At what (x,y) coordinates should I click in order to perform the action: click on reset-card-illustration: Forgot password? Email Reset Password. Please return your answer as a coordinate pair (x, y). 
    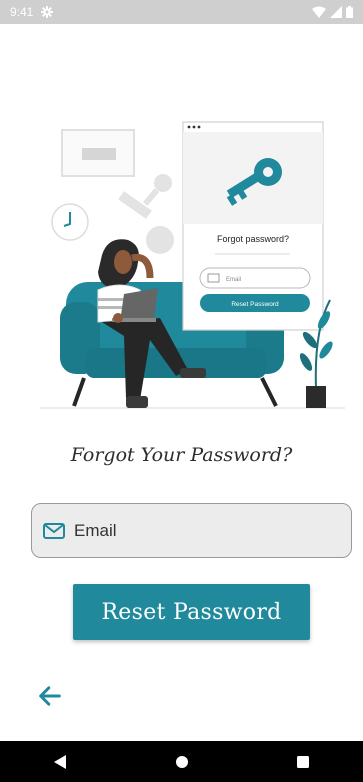
    Looking at the image, I should click on (253, 226).